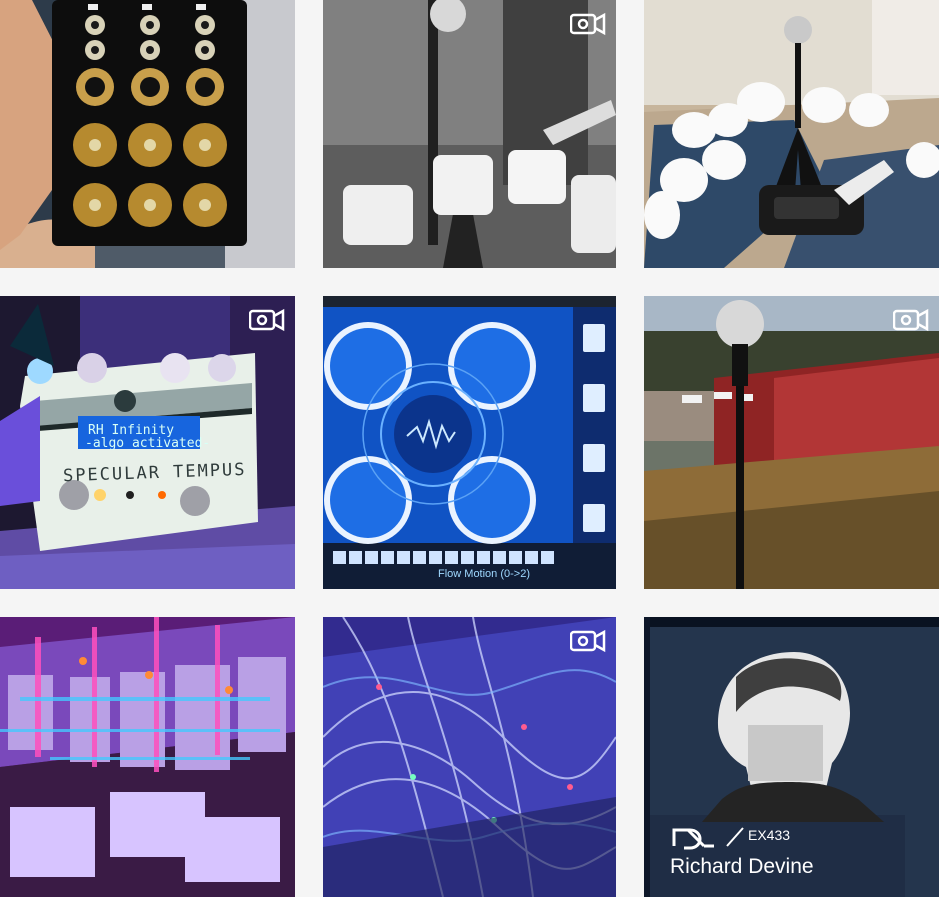 The height and width of the screenshot is (897, 939). Describe the element at coordinates (742, 866) in the screenshot. I see `artist-name: Richard Devine` at that location.